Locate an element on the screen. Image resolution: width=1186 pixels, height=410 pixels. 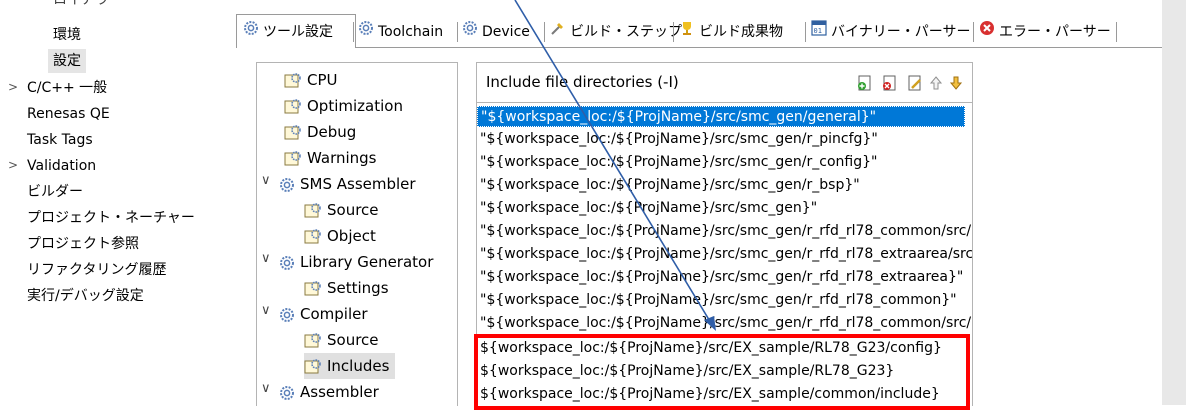
include-list-header: Include file directories (-I) is located at coordinates (724, 82).